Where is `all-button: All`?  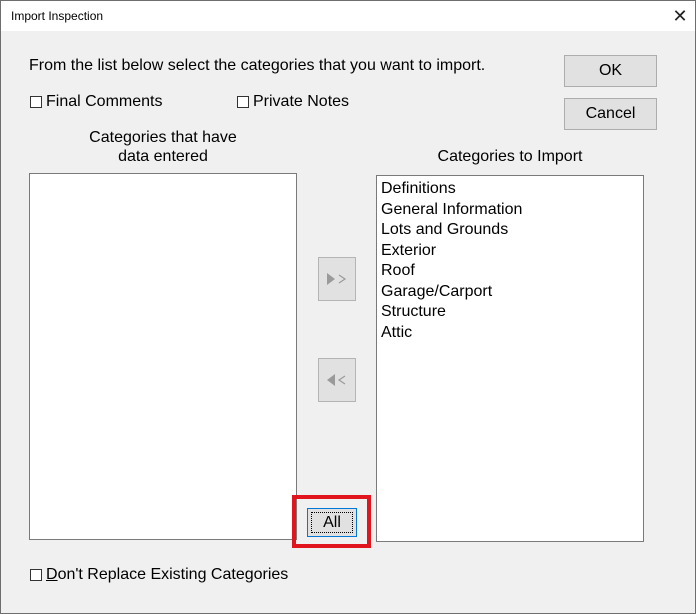
all-button: All is located at coordinates (332, 522).